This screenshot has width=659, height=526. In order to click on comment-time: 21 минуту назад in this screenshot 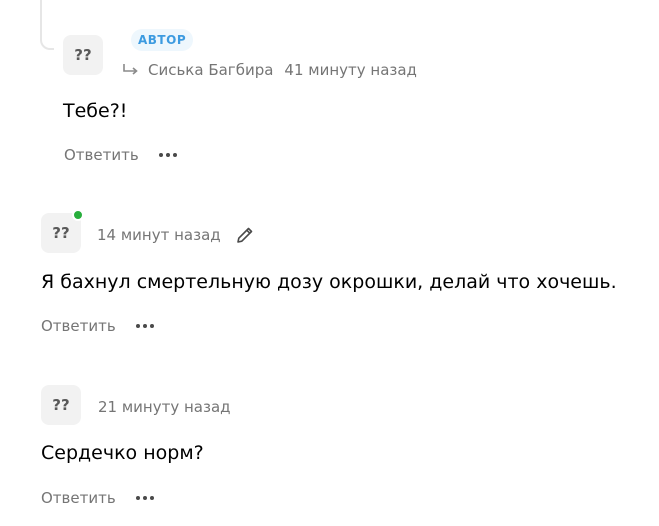, I will do `click(164, 407)`.